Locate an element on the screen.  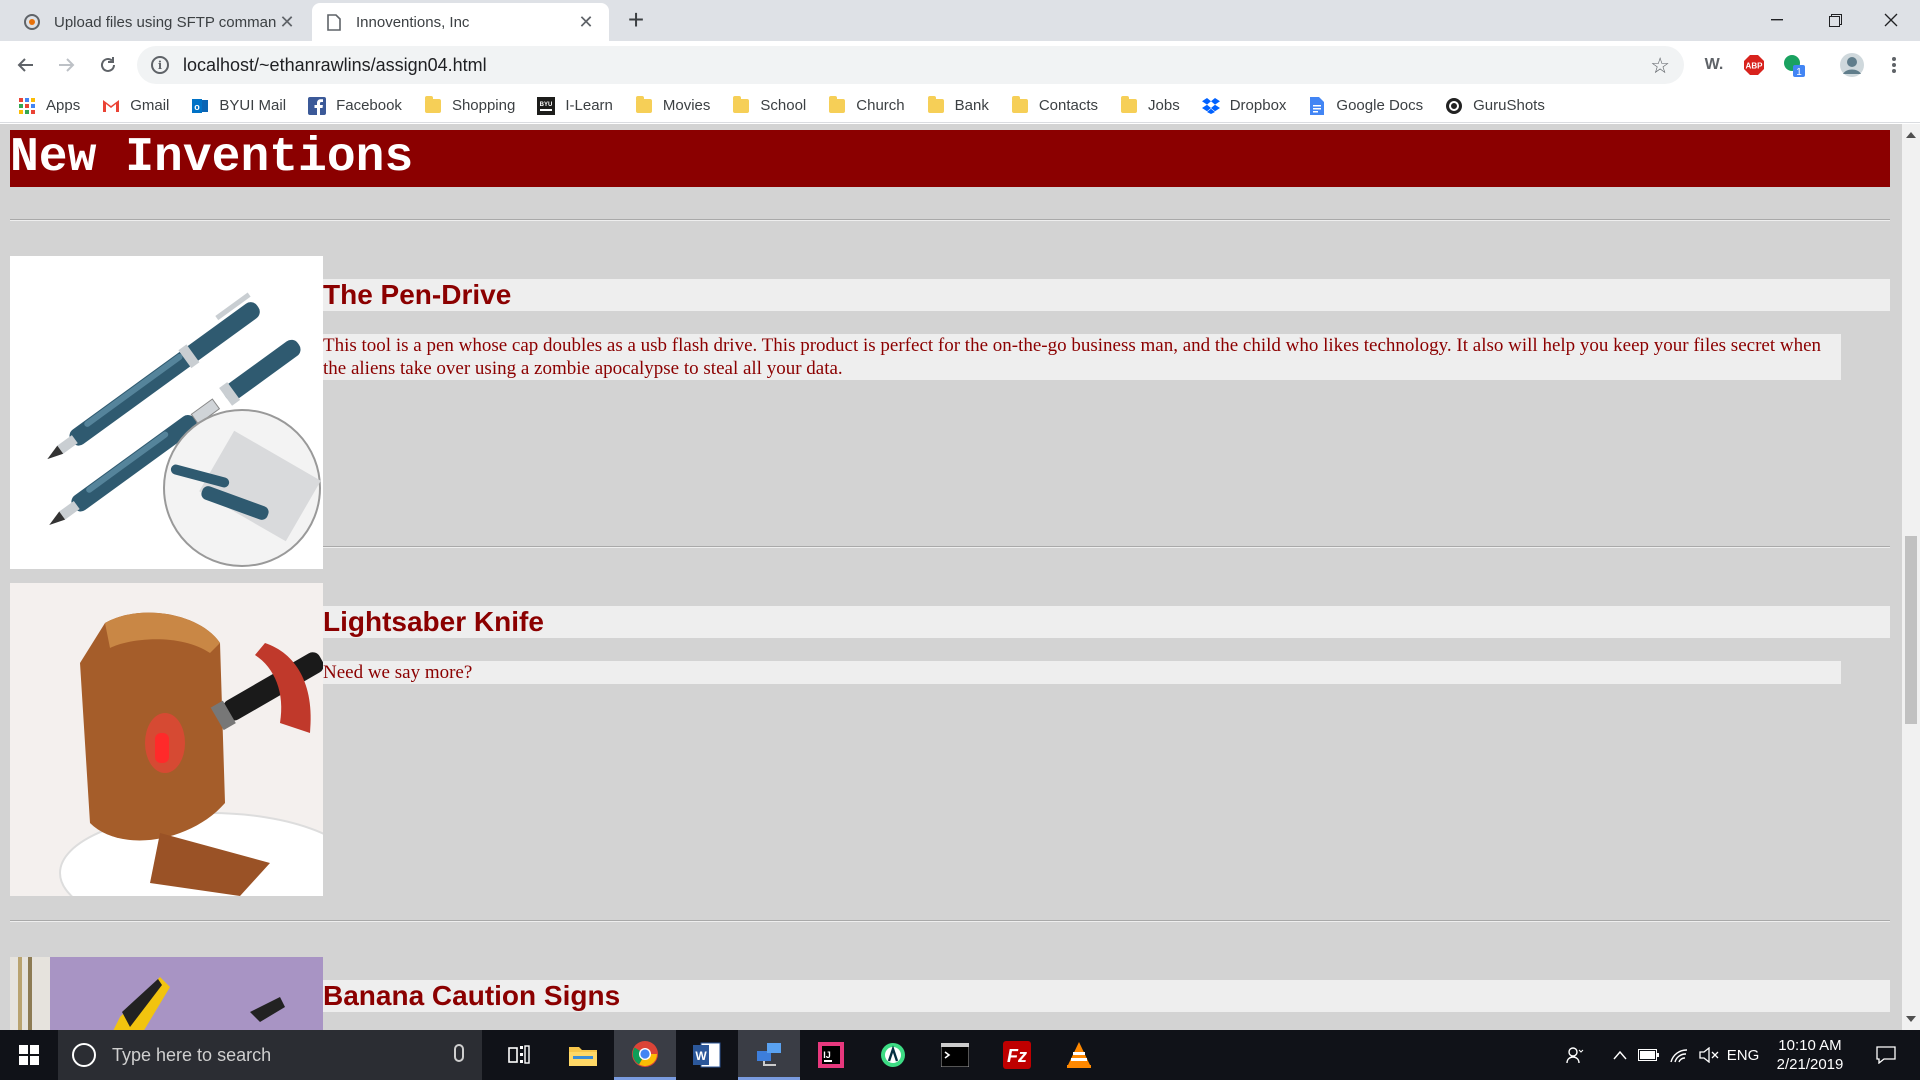
tab-innoventions: Innoventions, Inc ✕ is located at coordinates (460, 22).